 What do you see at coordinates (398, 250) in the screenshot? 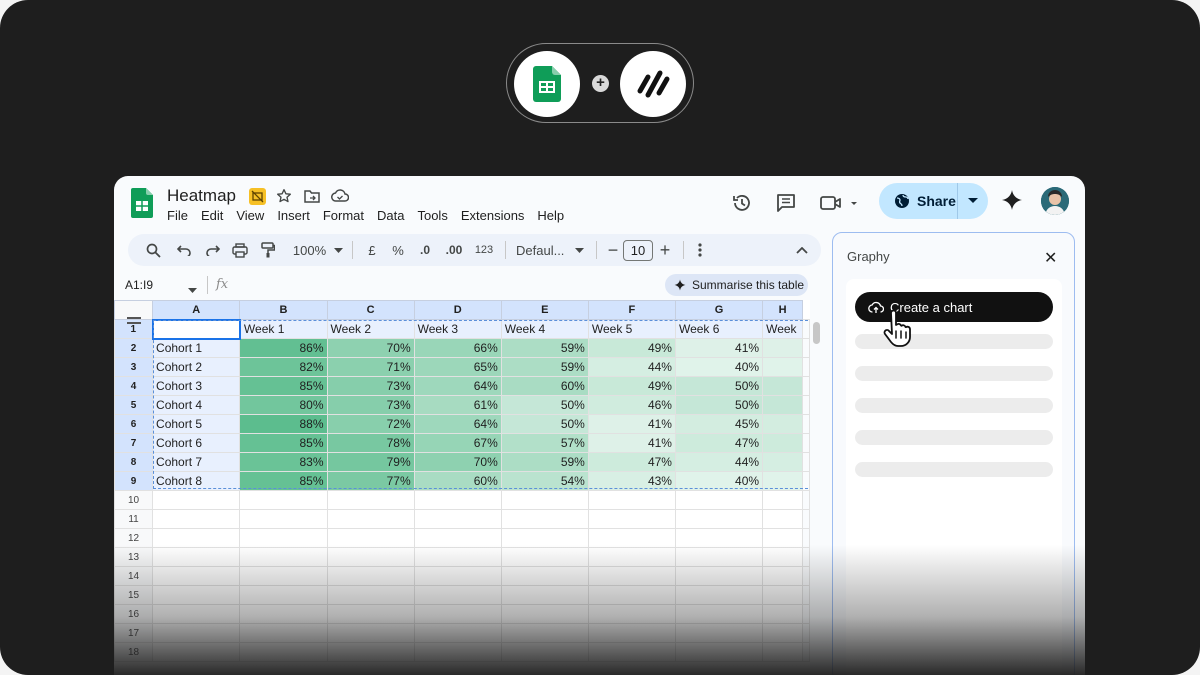
I see `percent-format-button: %` at bounding box center [398, 250].